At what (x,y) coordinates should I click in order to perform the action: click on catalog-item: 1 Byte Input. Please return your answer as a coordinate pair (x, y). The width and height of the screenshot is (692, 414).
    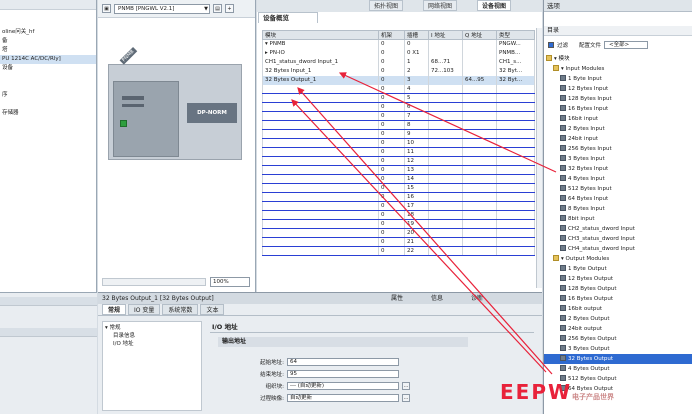
    Looking at the image, I should click on (618, 79).